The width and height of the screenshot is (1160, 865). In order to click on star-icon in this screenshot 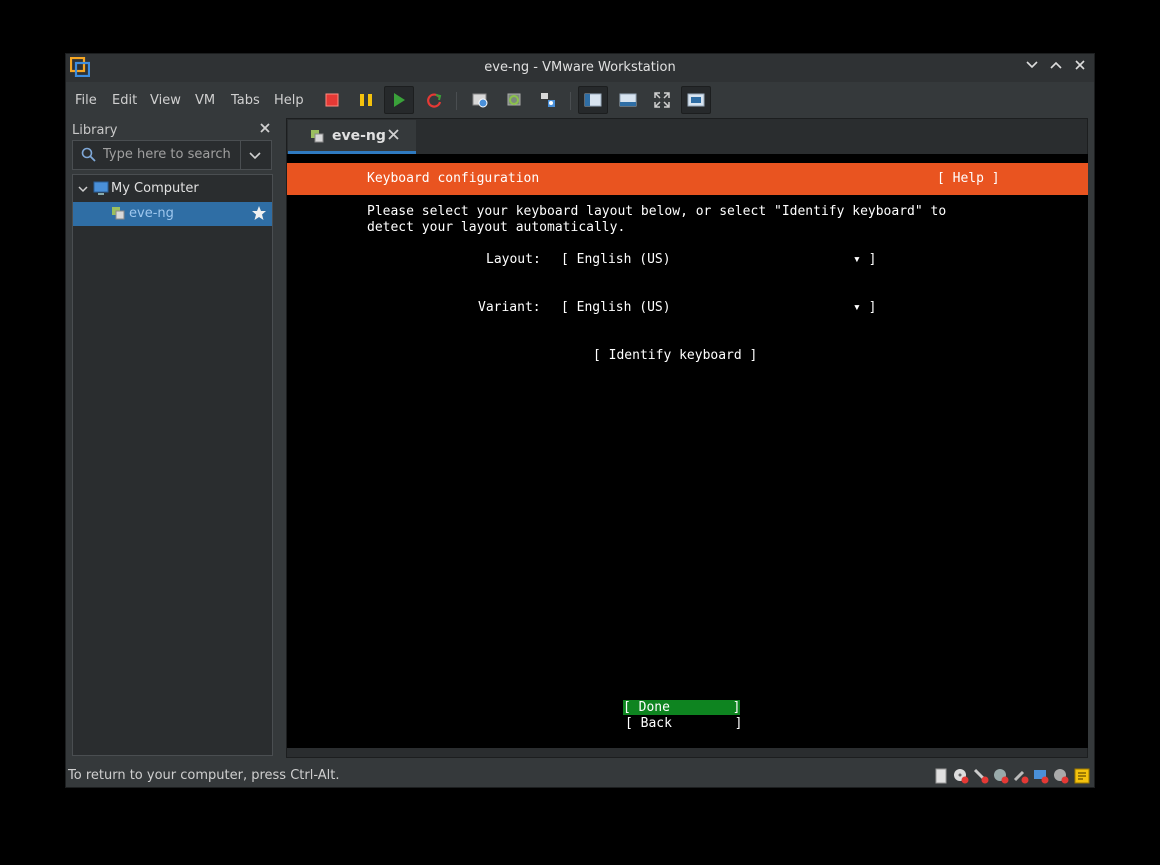, I will do `click(259, 213)`.